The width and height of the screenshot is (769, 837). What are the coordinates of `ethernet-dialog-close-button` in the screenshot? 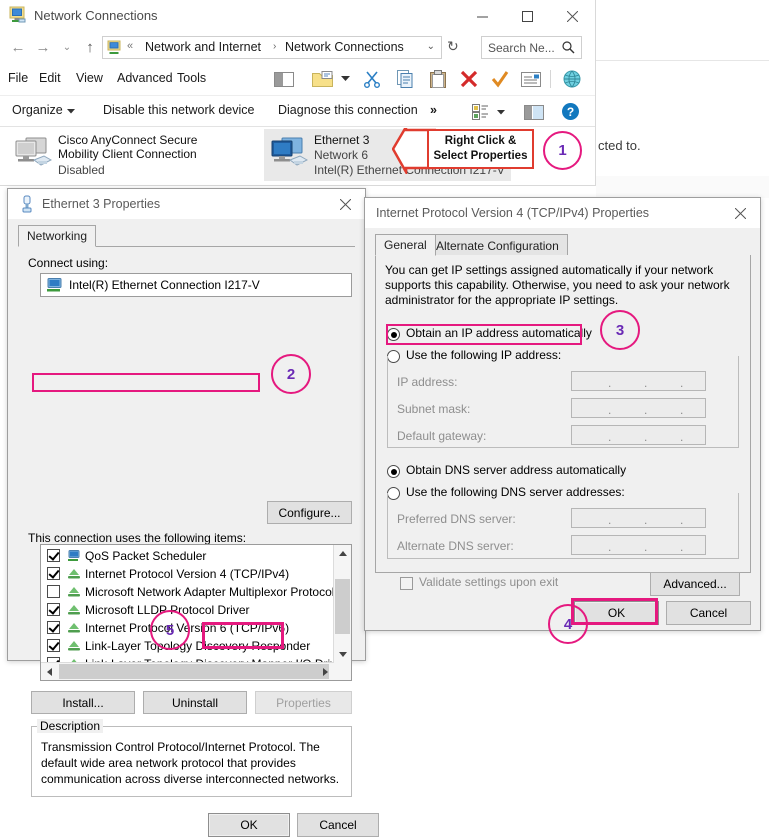 It's located at (345, 204).